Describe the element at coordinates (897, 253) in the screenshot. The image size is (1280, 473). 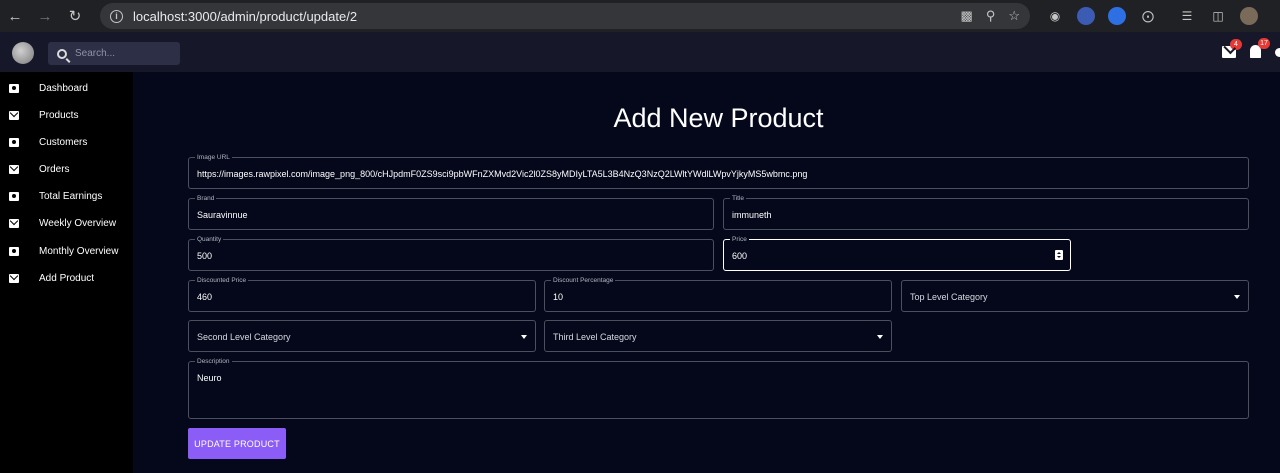
I see `price-field: Price 600` at that location.